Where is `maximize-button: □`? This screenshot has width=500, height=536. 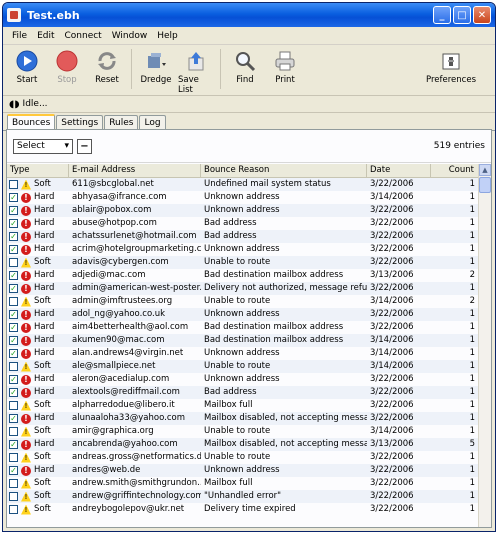
maximize-button: □ is located at coordinates (462, 15).